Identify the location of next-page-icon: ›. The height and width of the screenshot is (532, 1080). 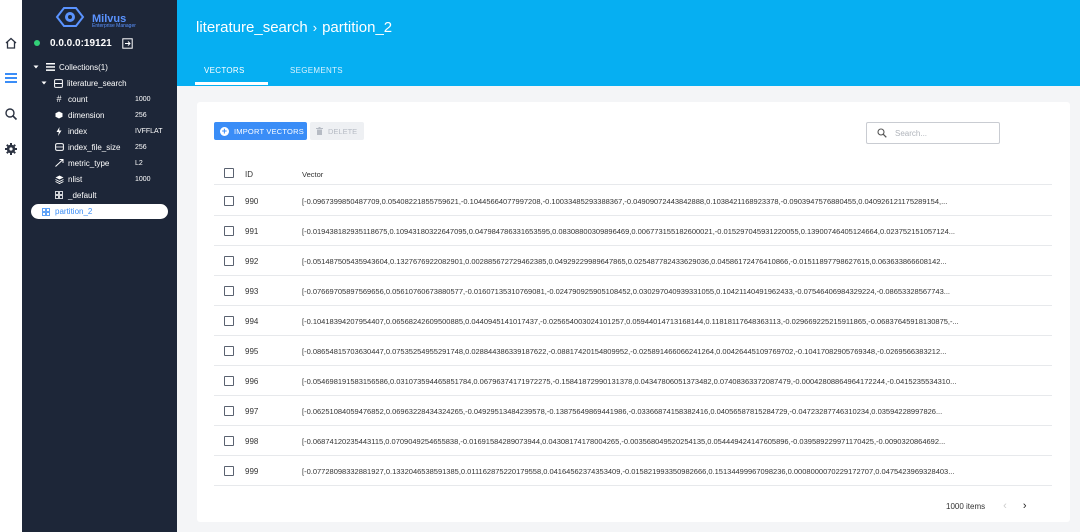
(1025, 506).